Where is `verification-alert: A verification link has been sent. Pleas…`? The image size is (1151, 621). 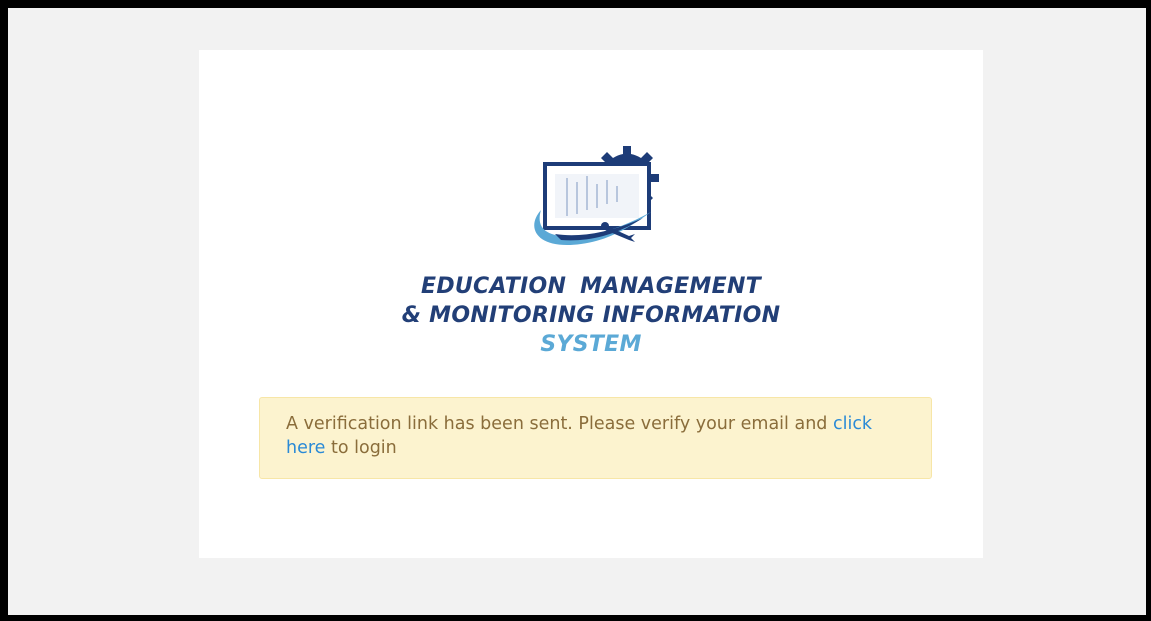
verification-alert: A verification link has been sent. Pleas… is located at coordinates (595, 438).